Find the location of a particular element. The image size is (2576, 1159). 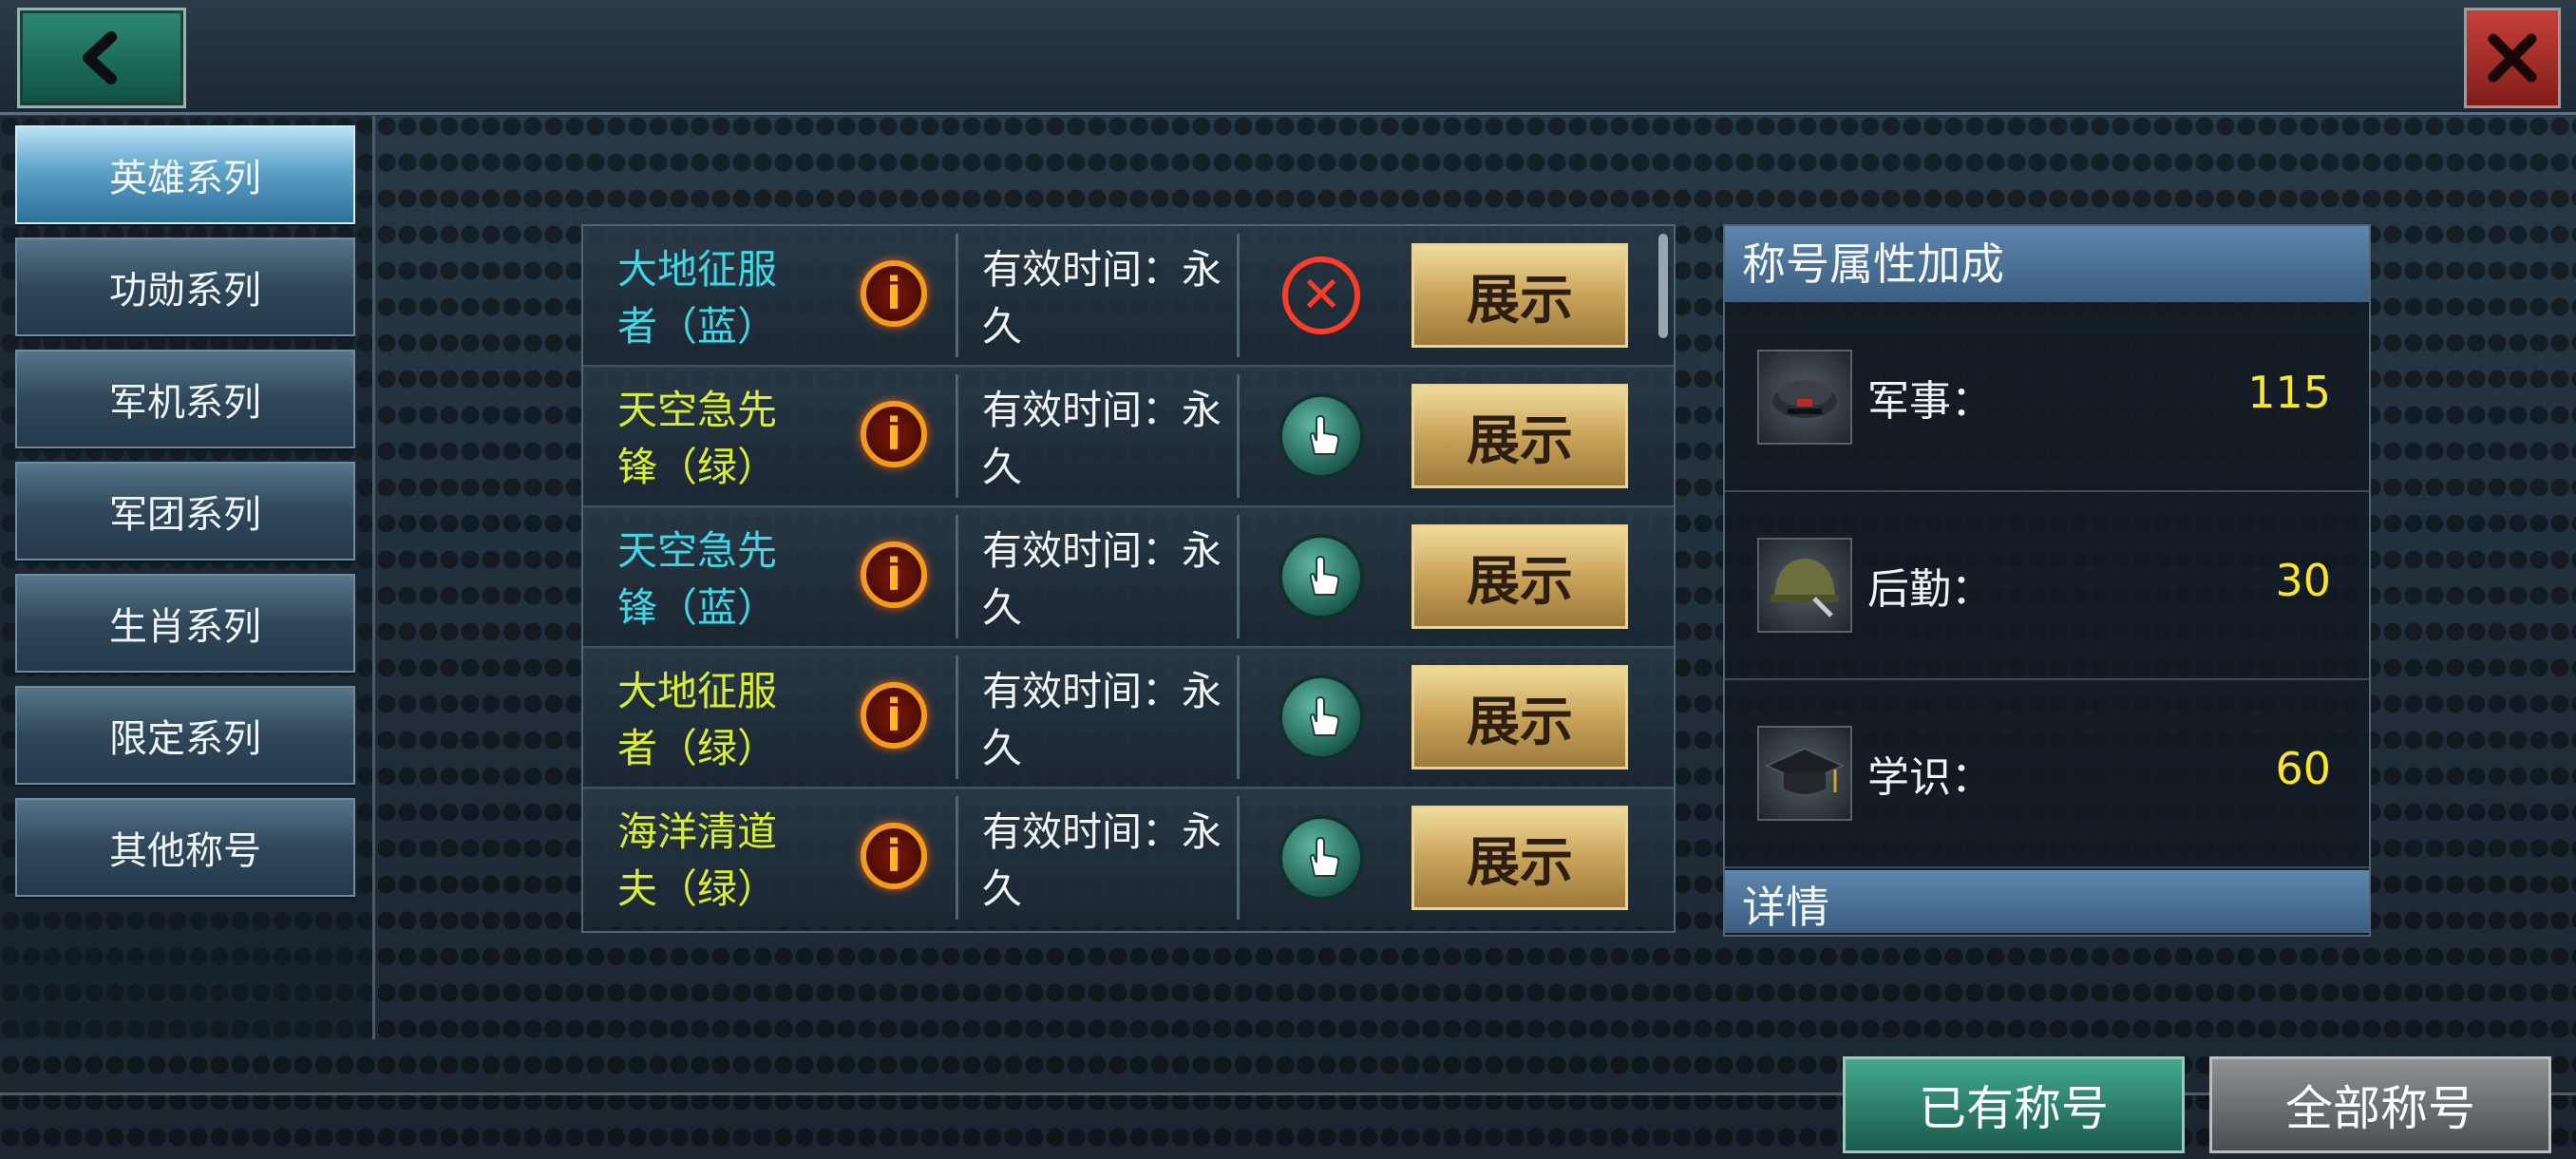

attribute-value: 115 is located at coordinates (2289, 392).